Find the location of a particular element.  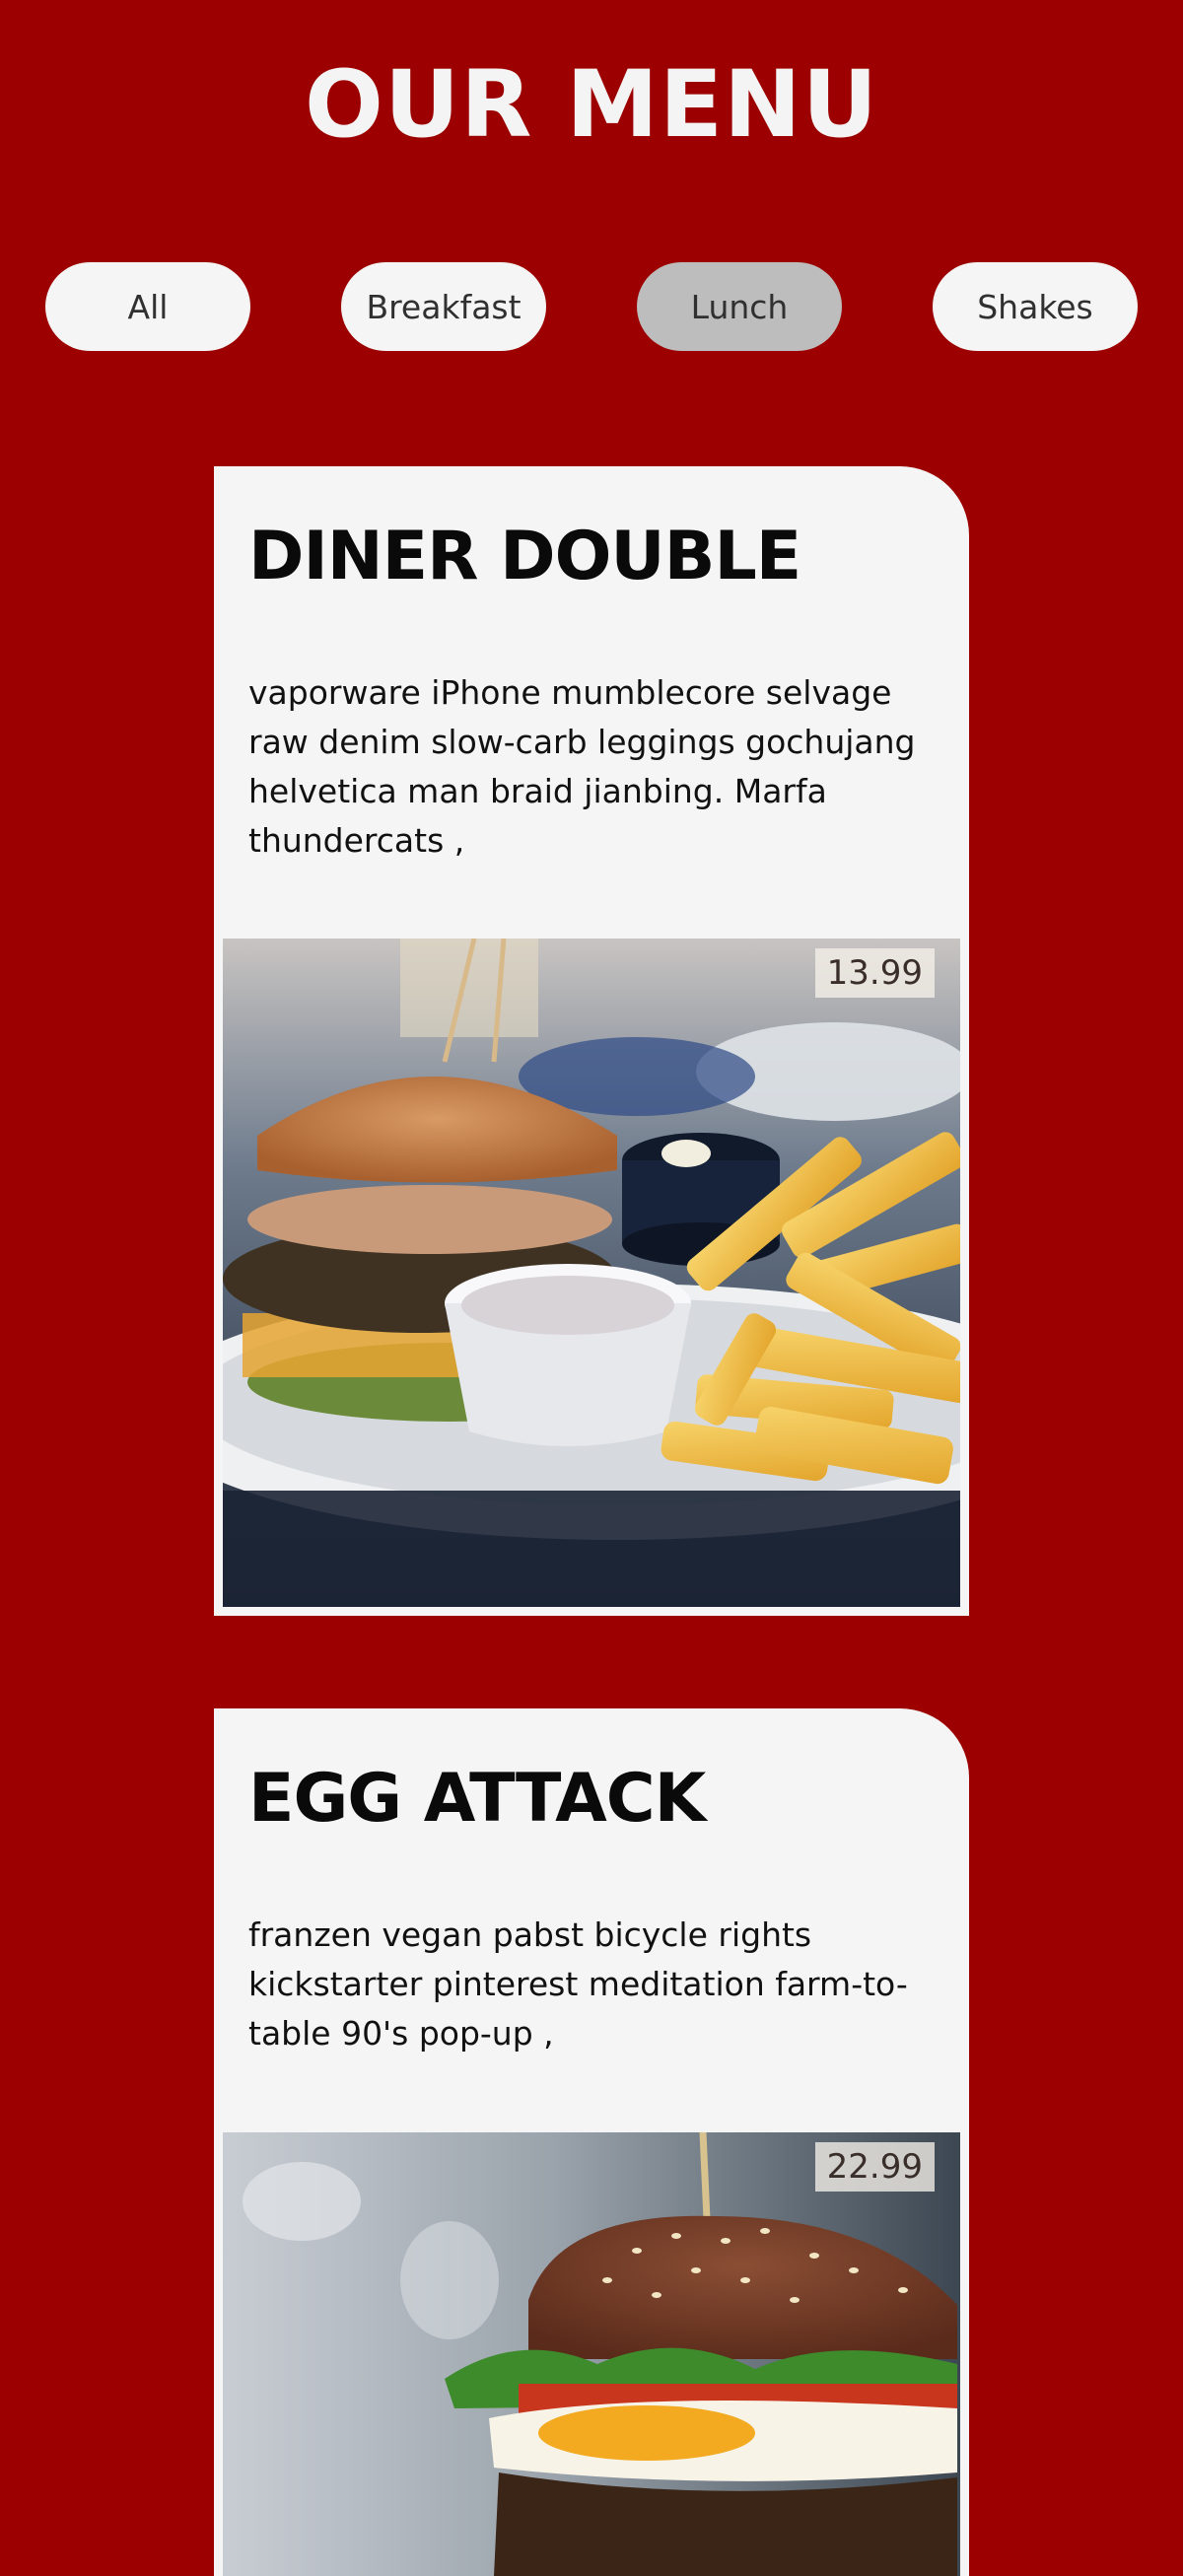

filter-shakes-button: Shakes is located at coordinates (1035, 307).